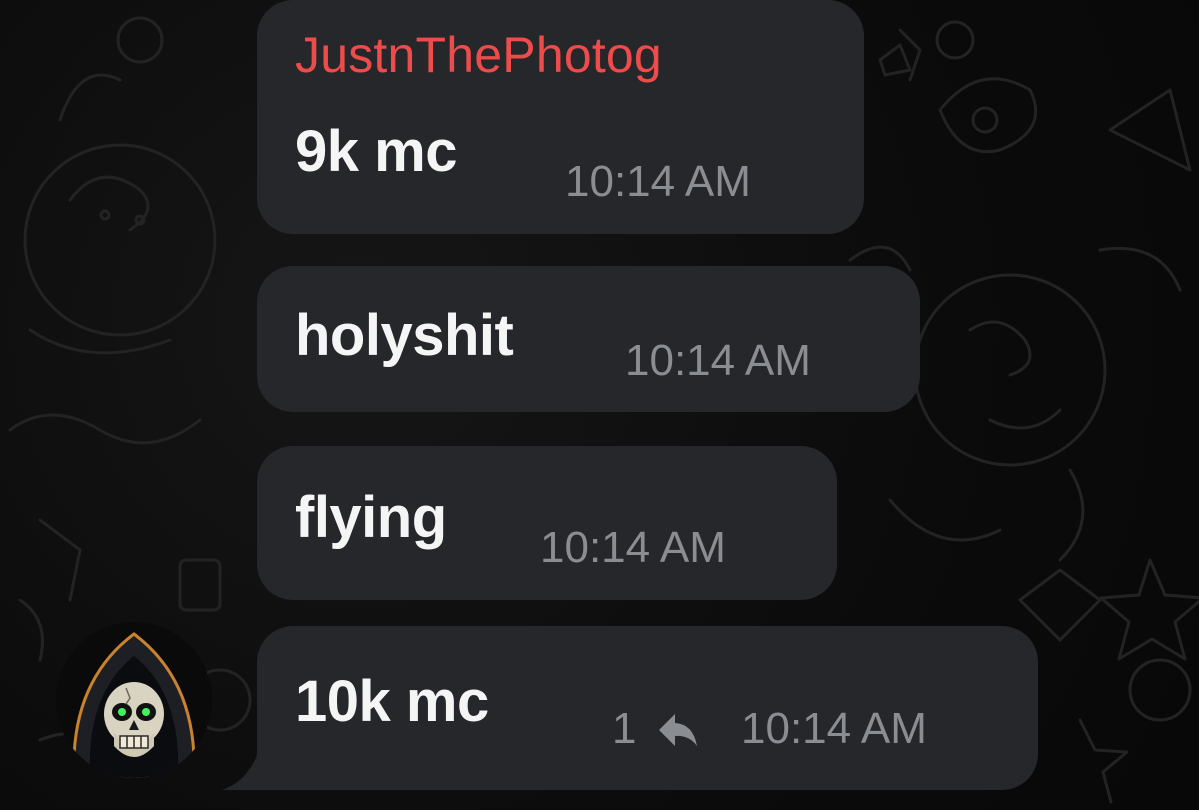 This screenshot has height=810, width=1199. Describe the element at coordinates (392, 701) in the screenshot. I see `message-text: 10k mc` at that location.